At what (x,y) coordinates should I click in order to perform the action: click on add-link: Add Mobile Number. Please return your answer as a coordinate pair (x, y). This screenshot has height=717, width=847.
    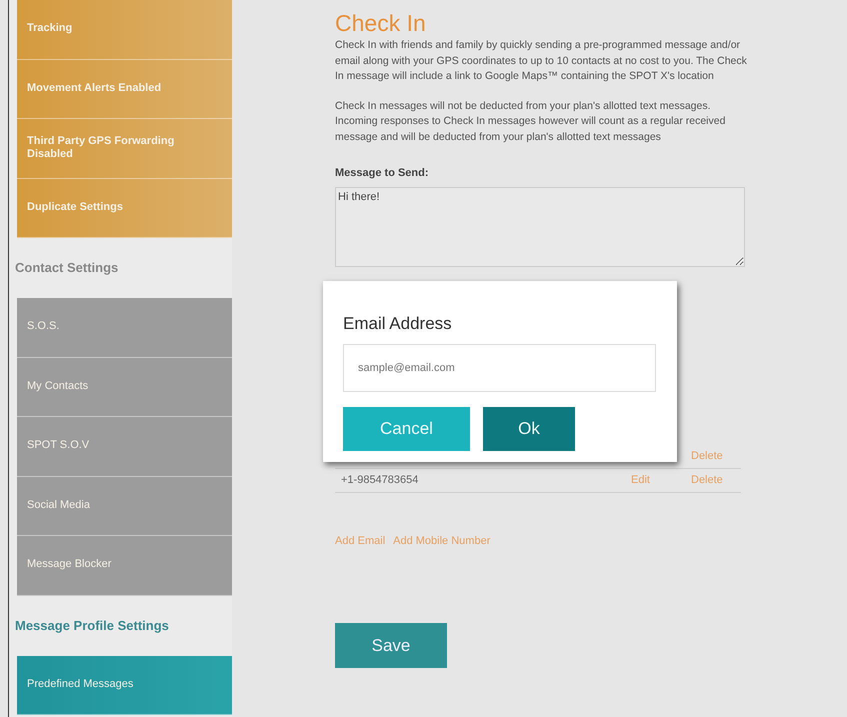
    Looking at the image, I should click on (441, 540).